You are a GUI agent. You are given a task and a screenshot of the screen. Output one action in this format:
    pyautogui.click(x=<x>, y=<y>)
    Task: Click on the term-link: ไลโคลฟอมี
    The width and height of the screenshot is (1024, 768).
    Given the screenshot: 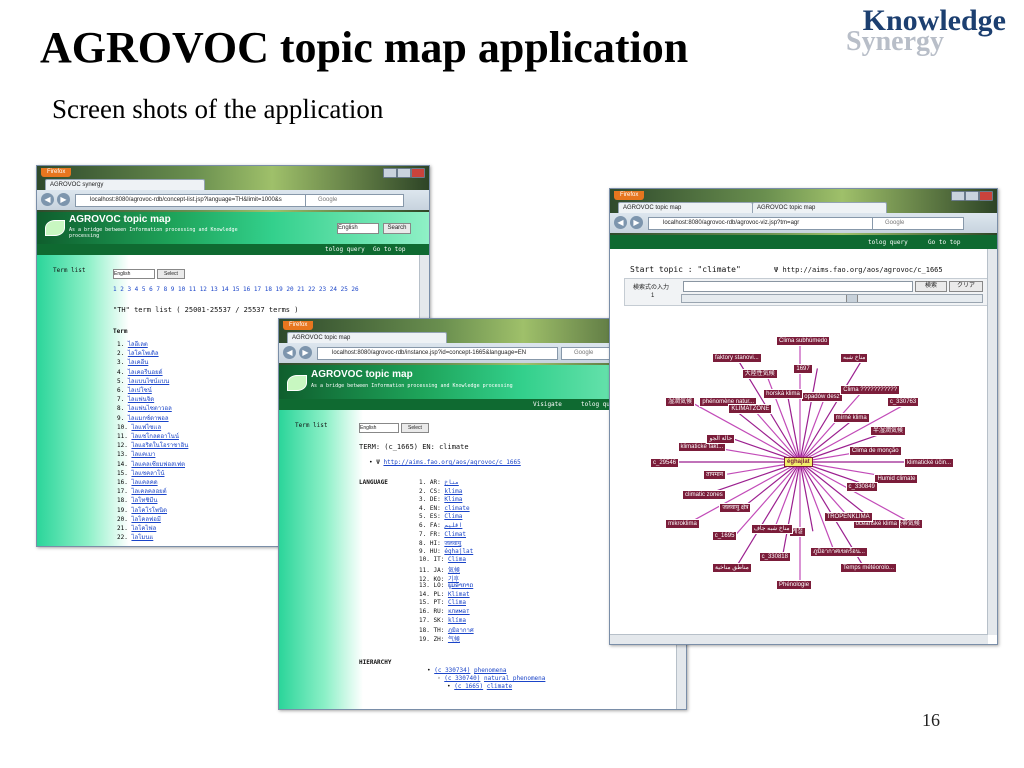 What is the action you would take?
    pyautogui.click(x=145, y=519)
    